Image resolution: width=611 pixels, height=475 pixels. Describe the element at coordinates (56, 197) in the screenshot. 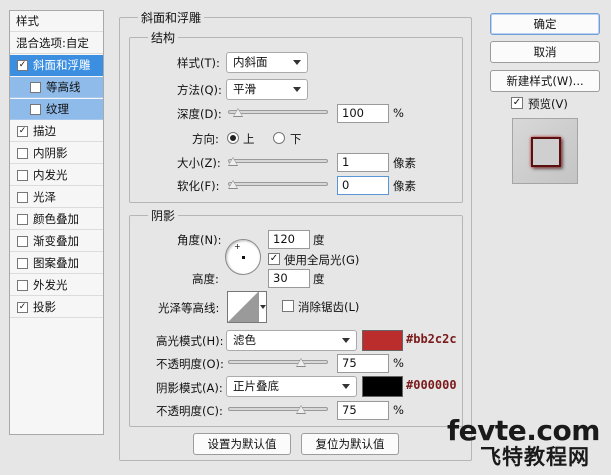

I see `style-list-item: 光泽` at that location.